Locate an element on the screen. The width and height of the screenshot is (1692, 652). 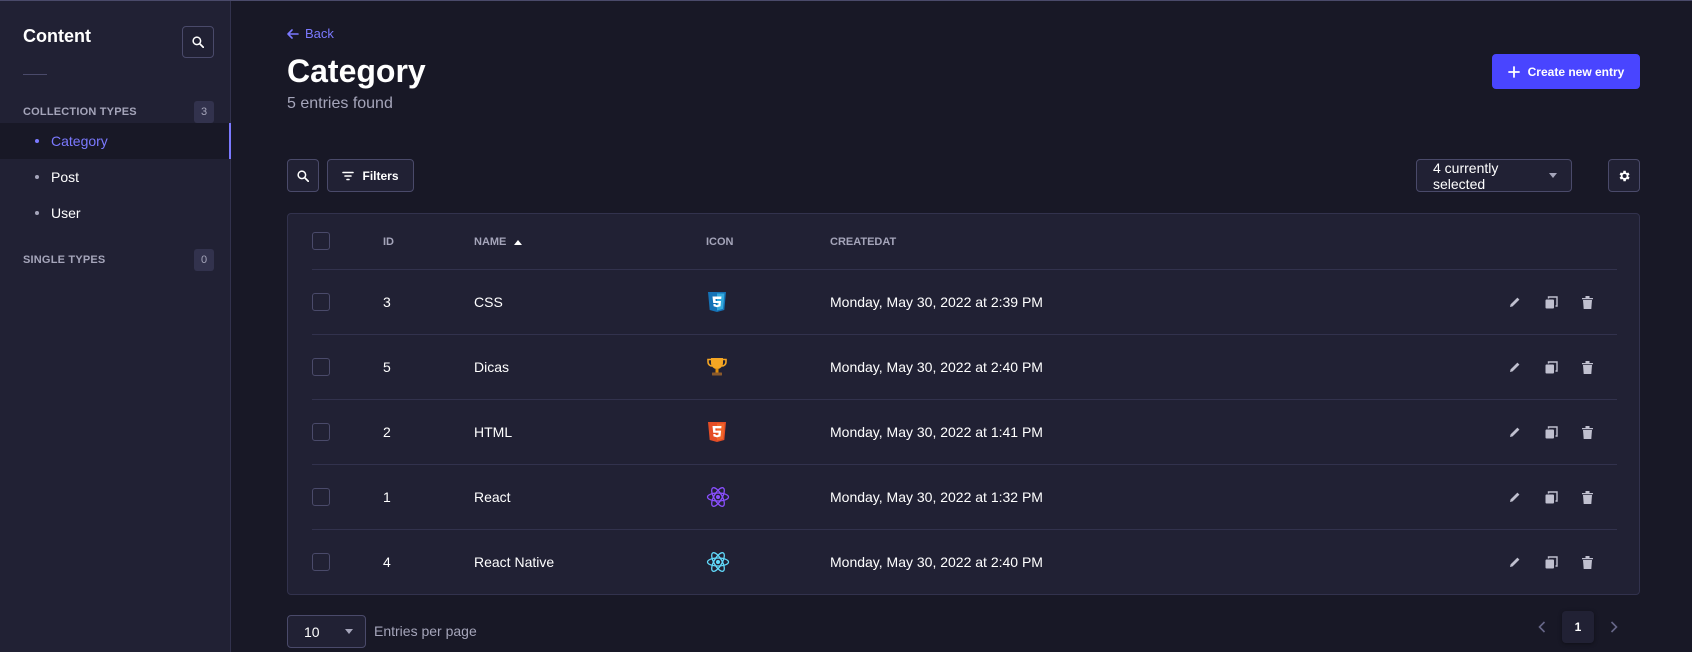
page-number-button: 1 is located at coordinates (1578, 627).